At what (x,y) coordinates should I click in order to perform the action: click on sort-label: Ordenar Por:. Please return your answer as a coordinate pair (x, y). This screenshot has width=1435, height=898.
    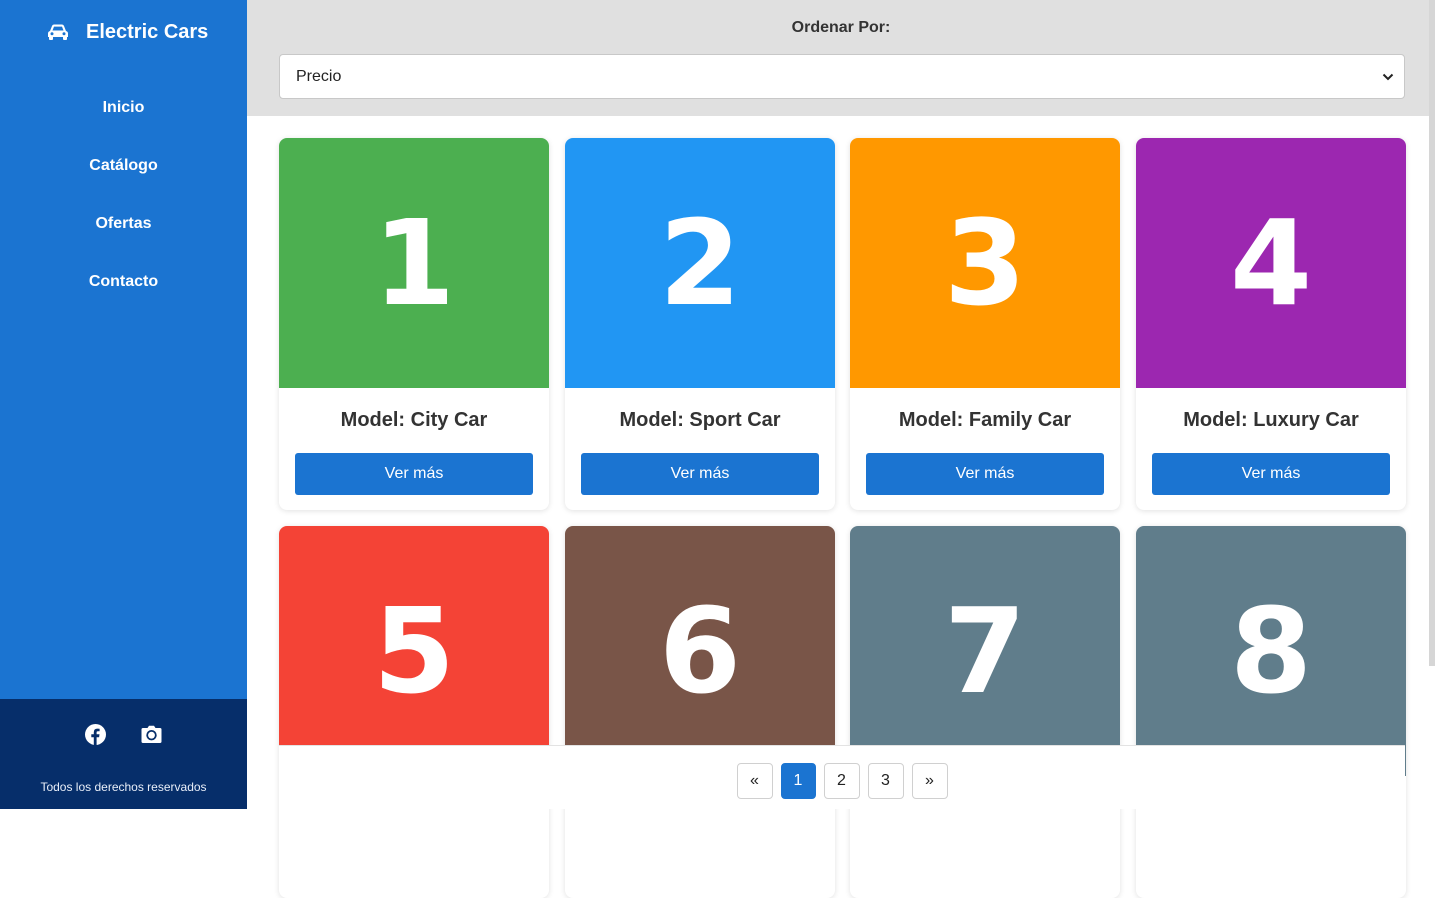
    Looking at the image, I should click on (841, 27).